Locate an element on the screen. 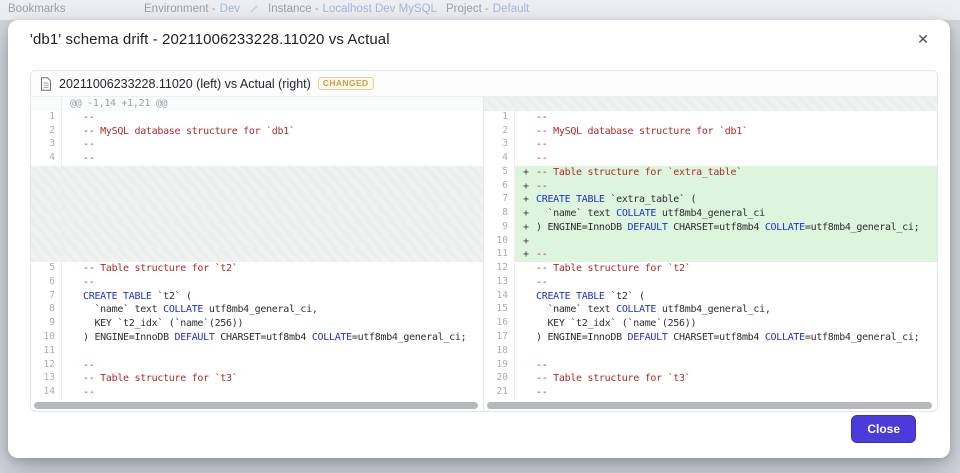  diff-line: 19 -- is located at coordinates (710, 365).